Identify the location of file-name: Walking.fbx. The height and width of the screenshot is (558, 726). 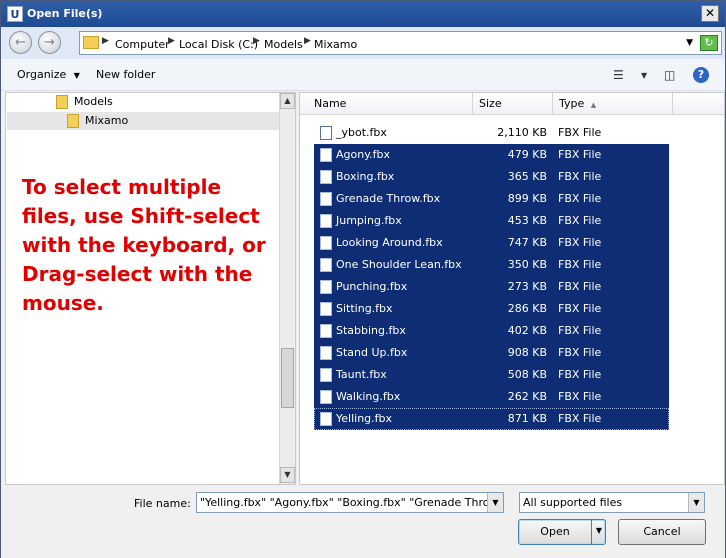
(368, 396).